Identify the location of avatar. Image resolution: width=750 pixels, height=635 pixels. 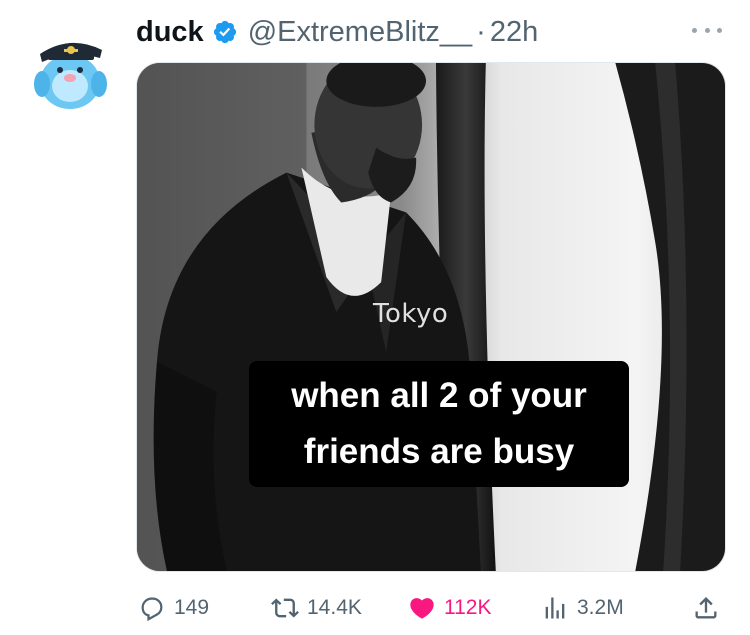
(71, 69).